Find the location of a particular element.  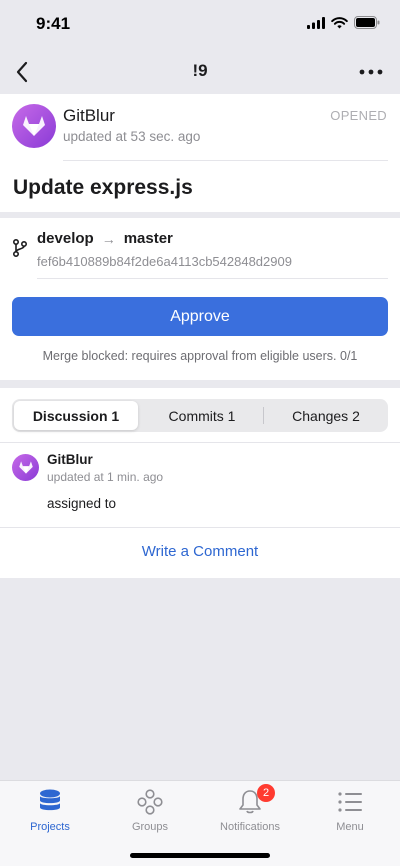

tab-commits: Commits 1 is located at coordinates (202, 415).